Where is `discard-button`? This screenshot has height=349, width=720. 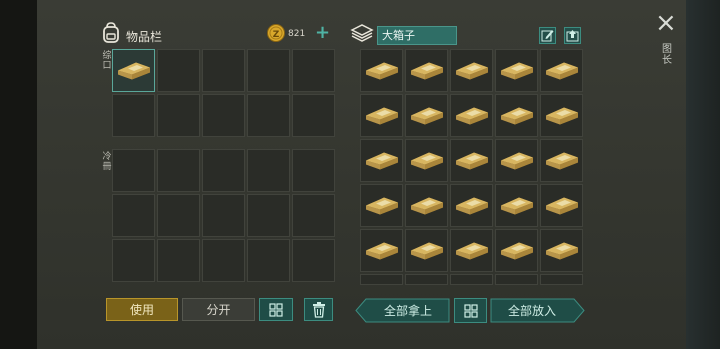 discard-button is located at coordinates (318, 309).